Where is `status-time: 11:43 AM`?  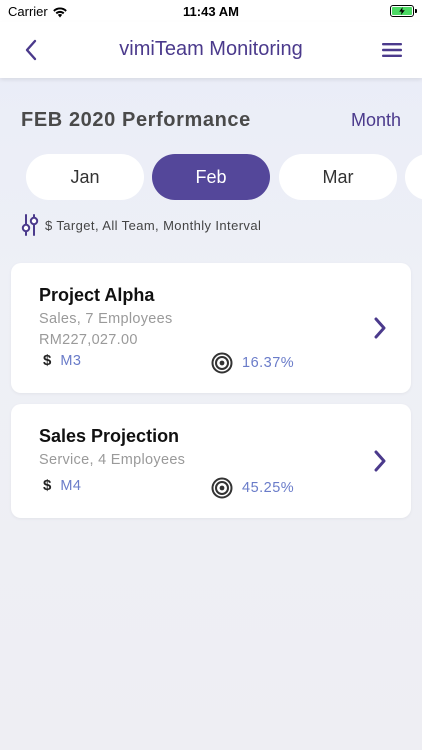 status-time: 11:43 AM is located at coordinates (211, 11).